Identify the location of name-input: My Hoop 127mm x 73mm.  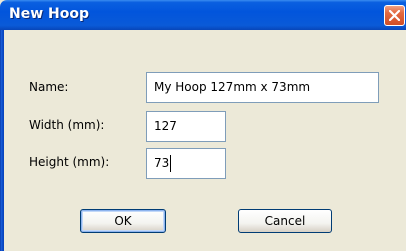
(262, 87).